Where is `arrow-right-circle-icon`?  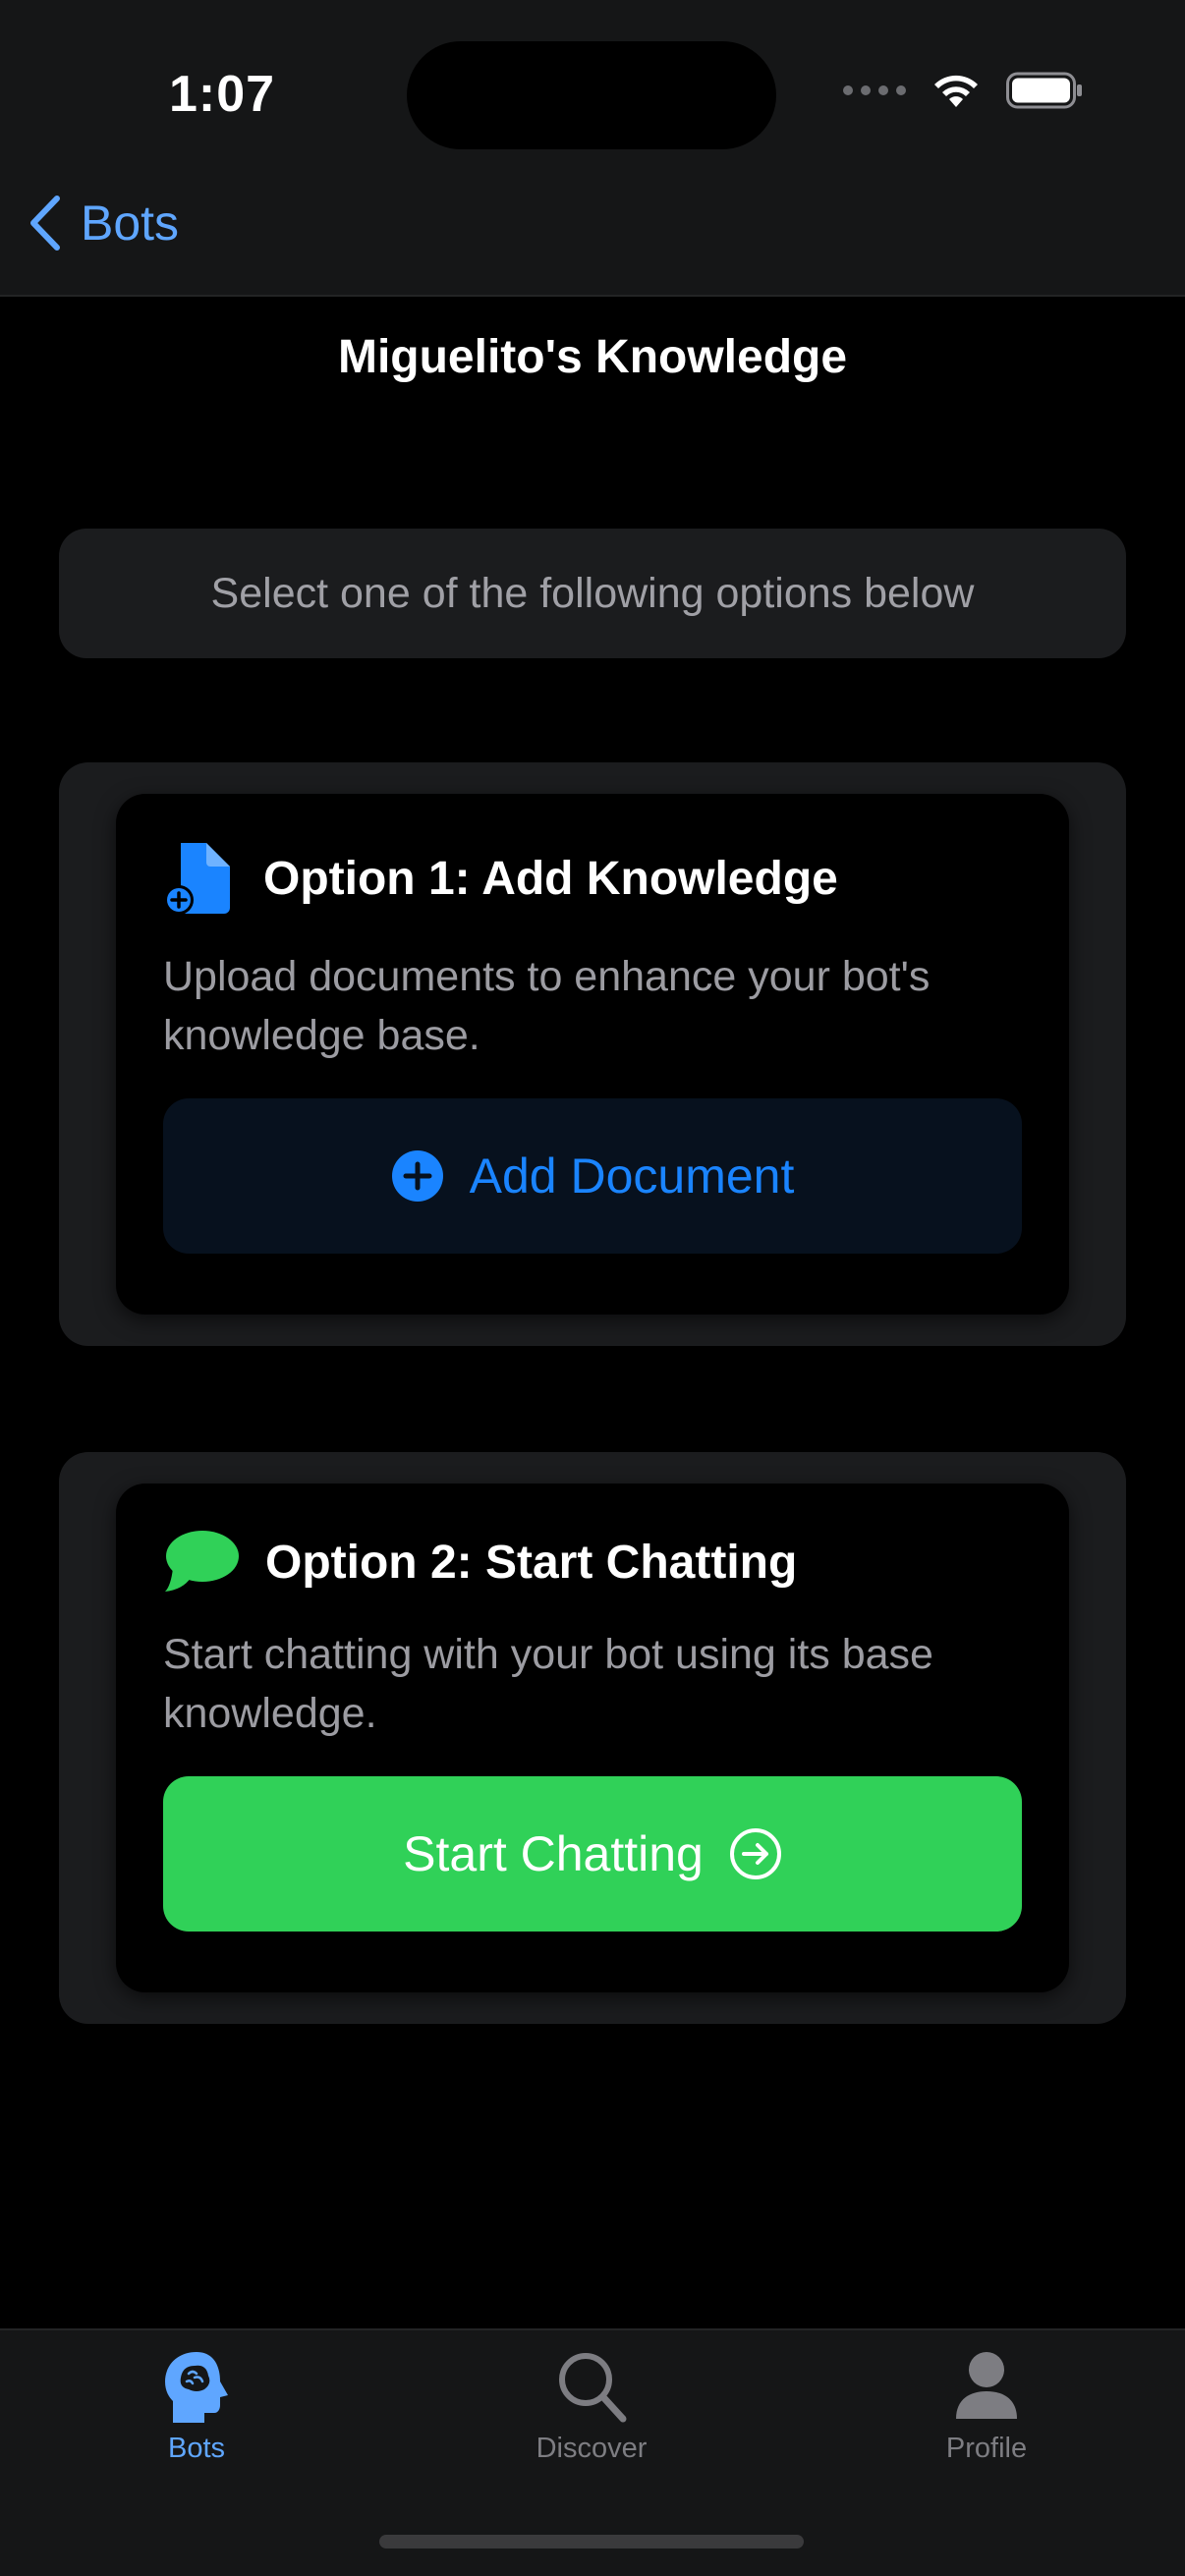 arrow-right-circle-icon is located at coordinates (755, 1853).